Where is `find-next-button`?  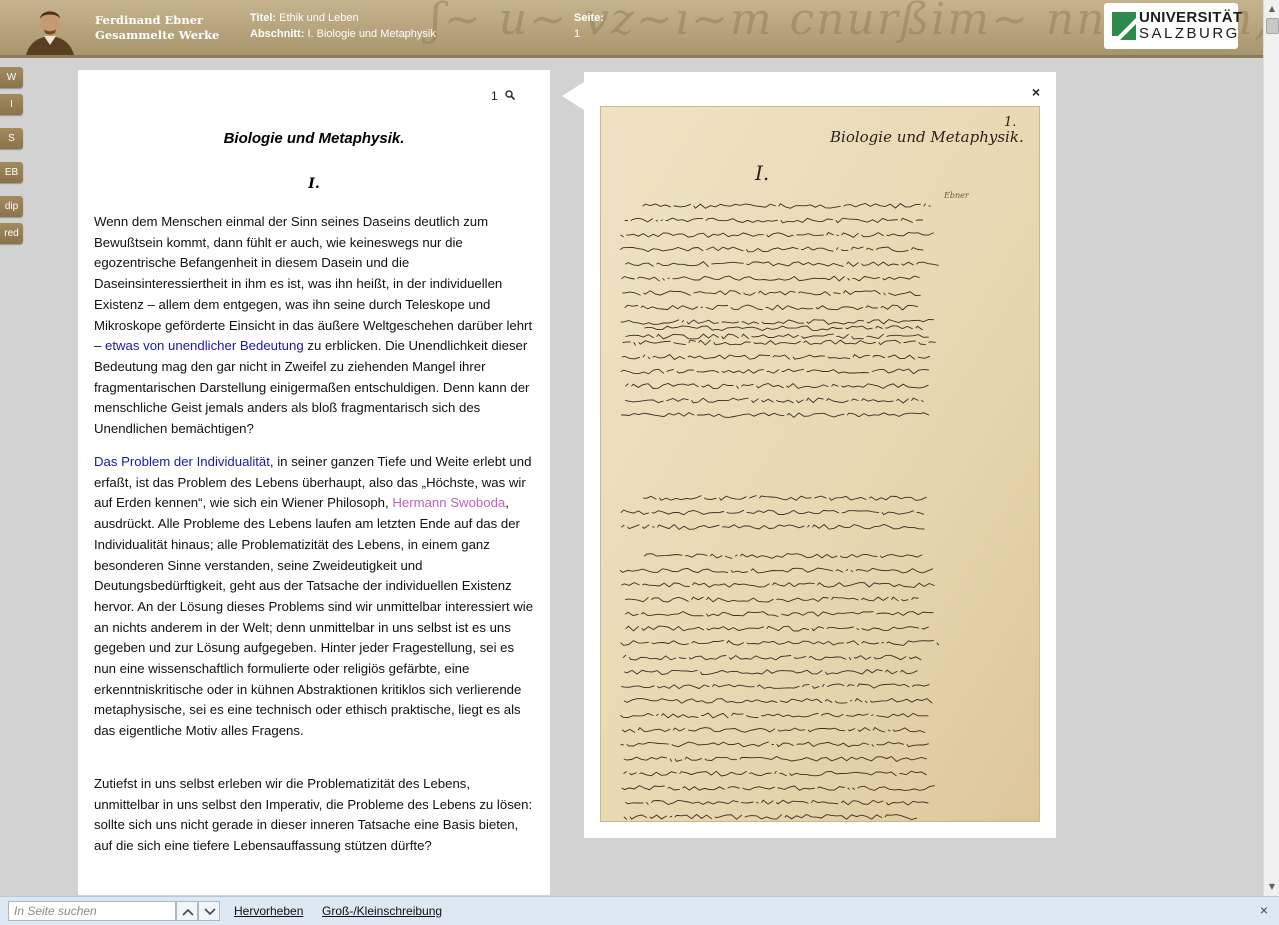 find-next-button is located at coordinates (209, 911).